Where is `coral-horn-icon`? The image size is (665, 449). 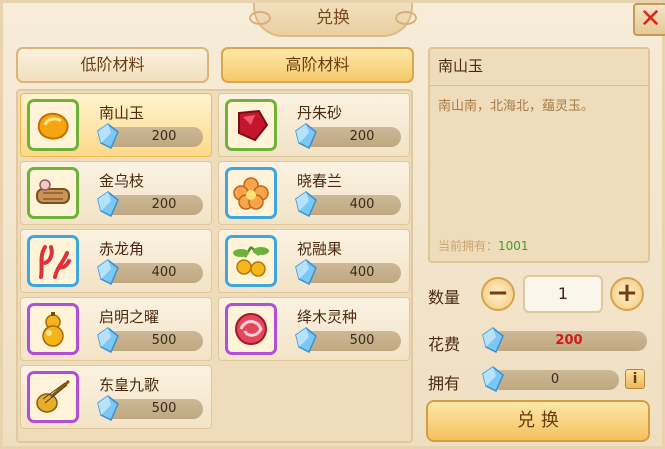
coral-horn-icon is located at coordinates (55, 262).